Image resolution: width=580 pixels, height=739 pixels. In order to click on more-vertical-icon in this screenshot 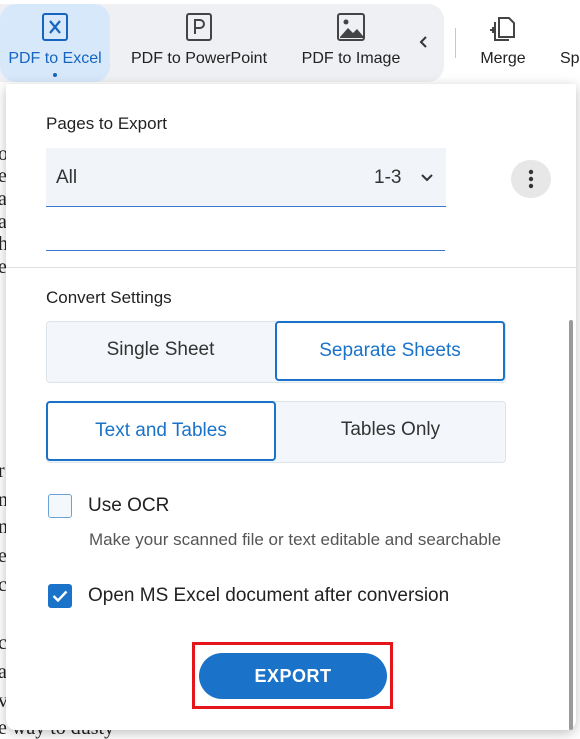, I will do `click(531, 179)`.